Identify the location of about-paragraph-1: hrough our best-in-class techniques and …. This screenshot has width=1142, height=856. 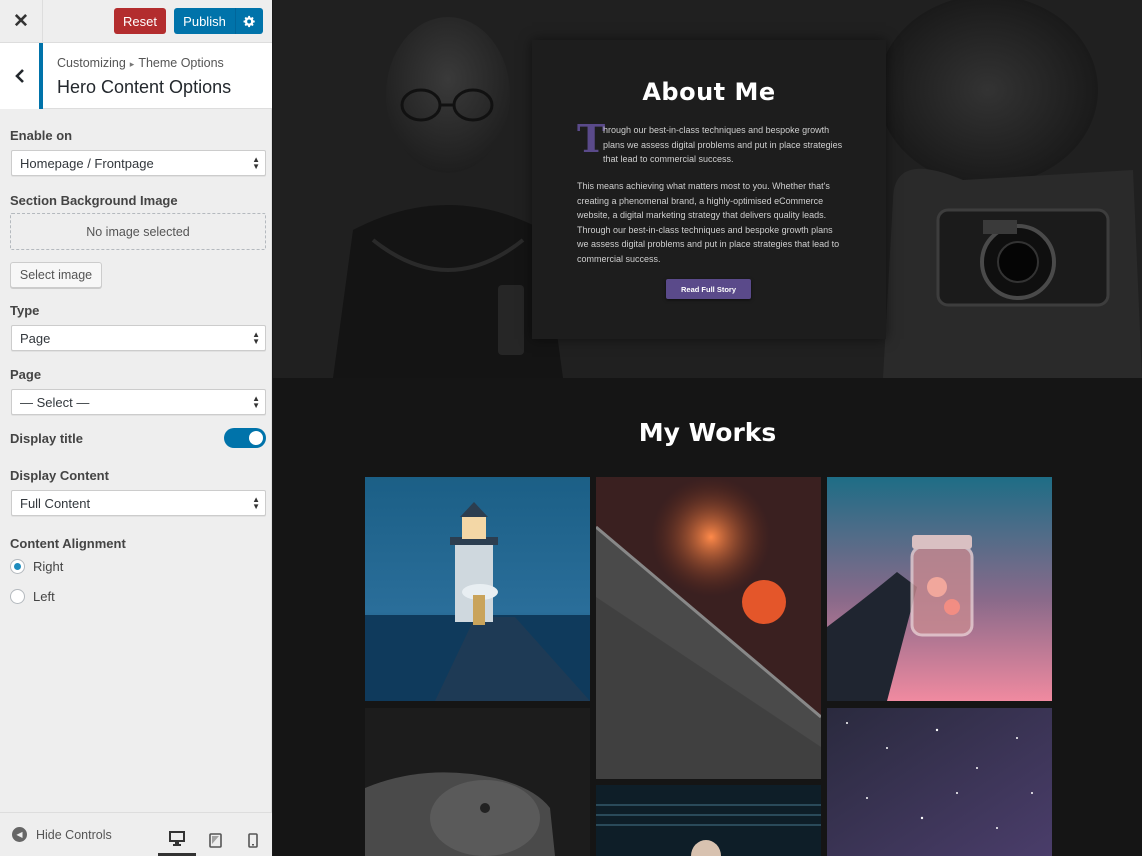
(723, 144).